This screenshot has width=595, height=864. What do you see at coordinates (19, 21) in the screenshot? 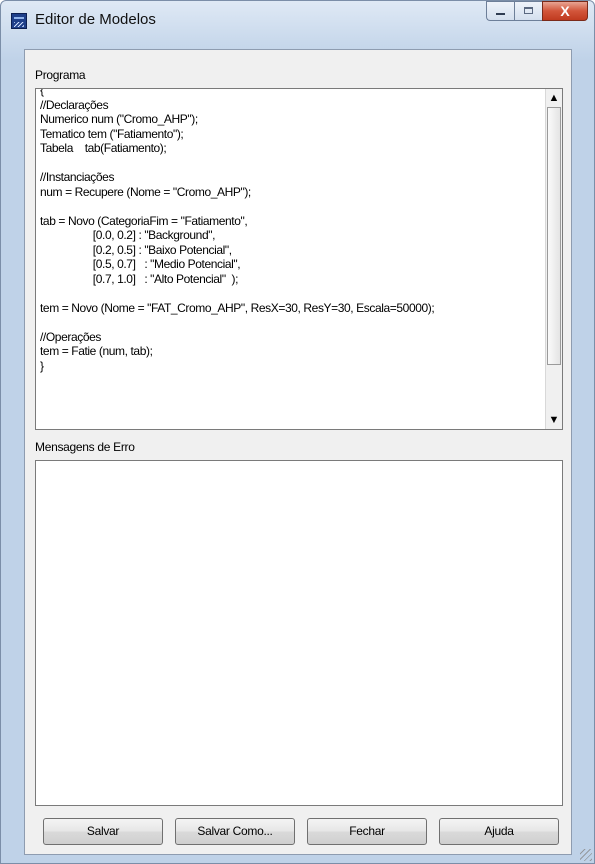
I see `app-icon` at bounding box center [19, 21].